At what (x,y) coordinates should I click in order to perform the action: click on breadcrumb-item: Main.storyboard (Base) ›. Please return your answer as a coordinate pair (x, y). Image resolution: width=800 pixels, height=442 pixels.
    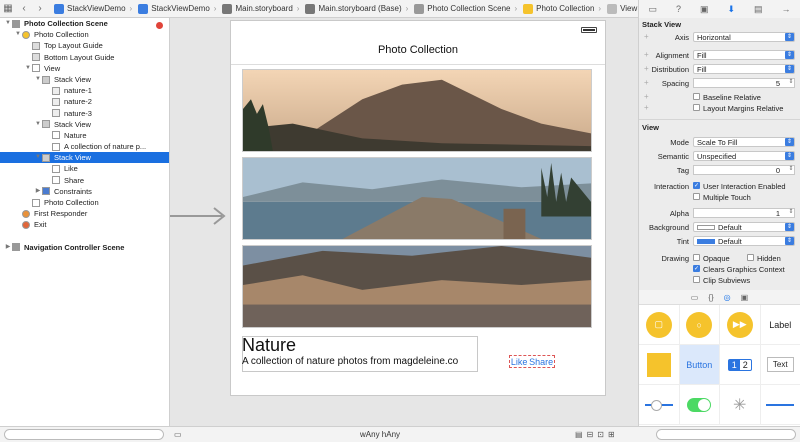
    Looking at the image, I should click on (353, 8).